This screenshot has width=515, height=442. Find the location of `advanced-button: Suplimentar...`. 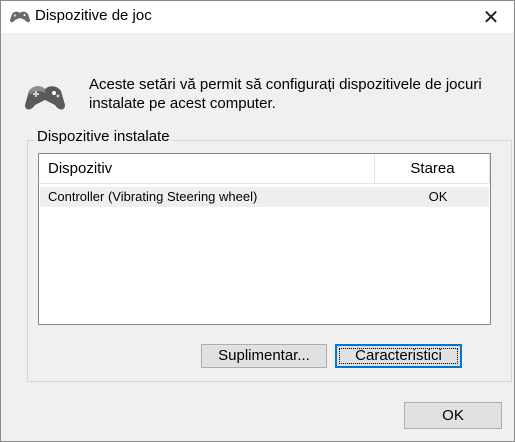

advanced-button: Suplimentar... is located at coordinates (264, 356).